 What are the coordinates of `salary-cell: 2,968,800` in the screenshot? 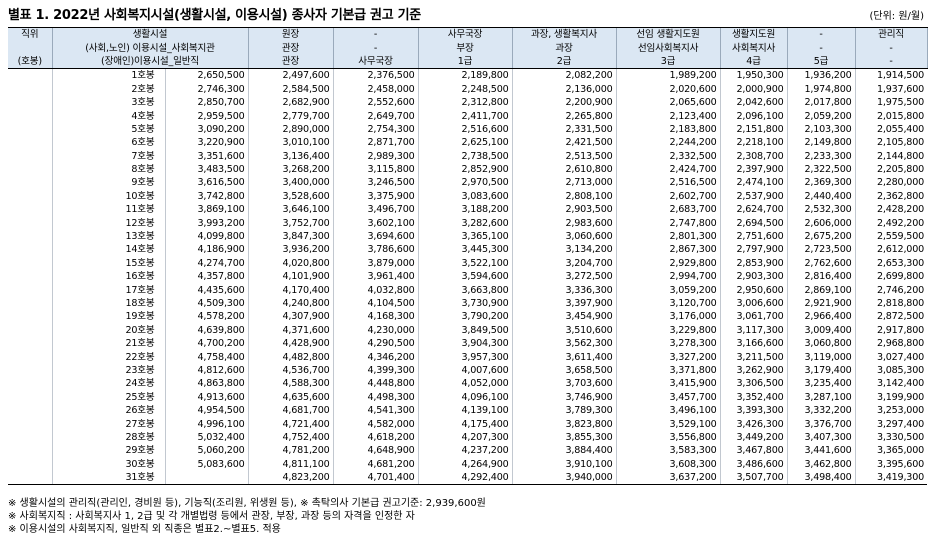 It's located at (891, 343).